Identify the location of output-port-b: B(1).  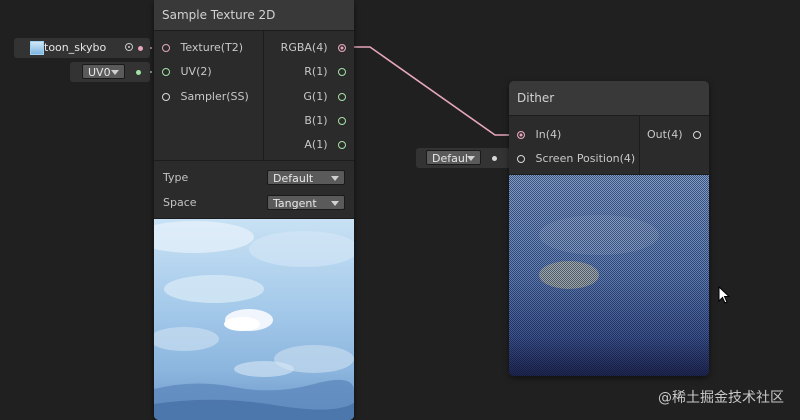
(325, 121).